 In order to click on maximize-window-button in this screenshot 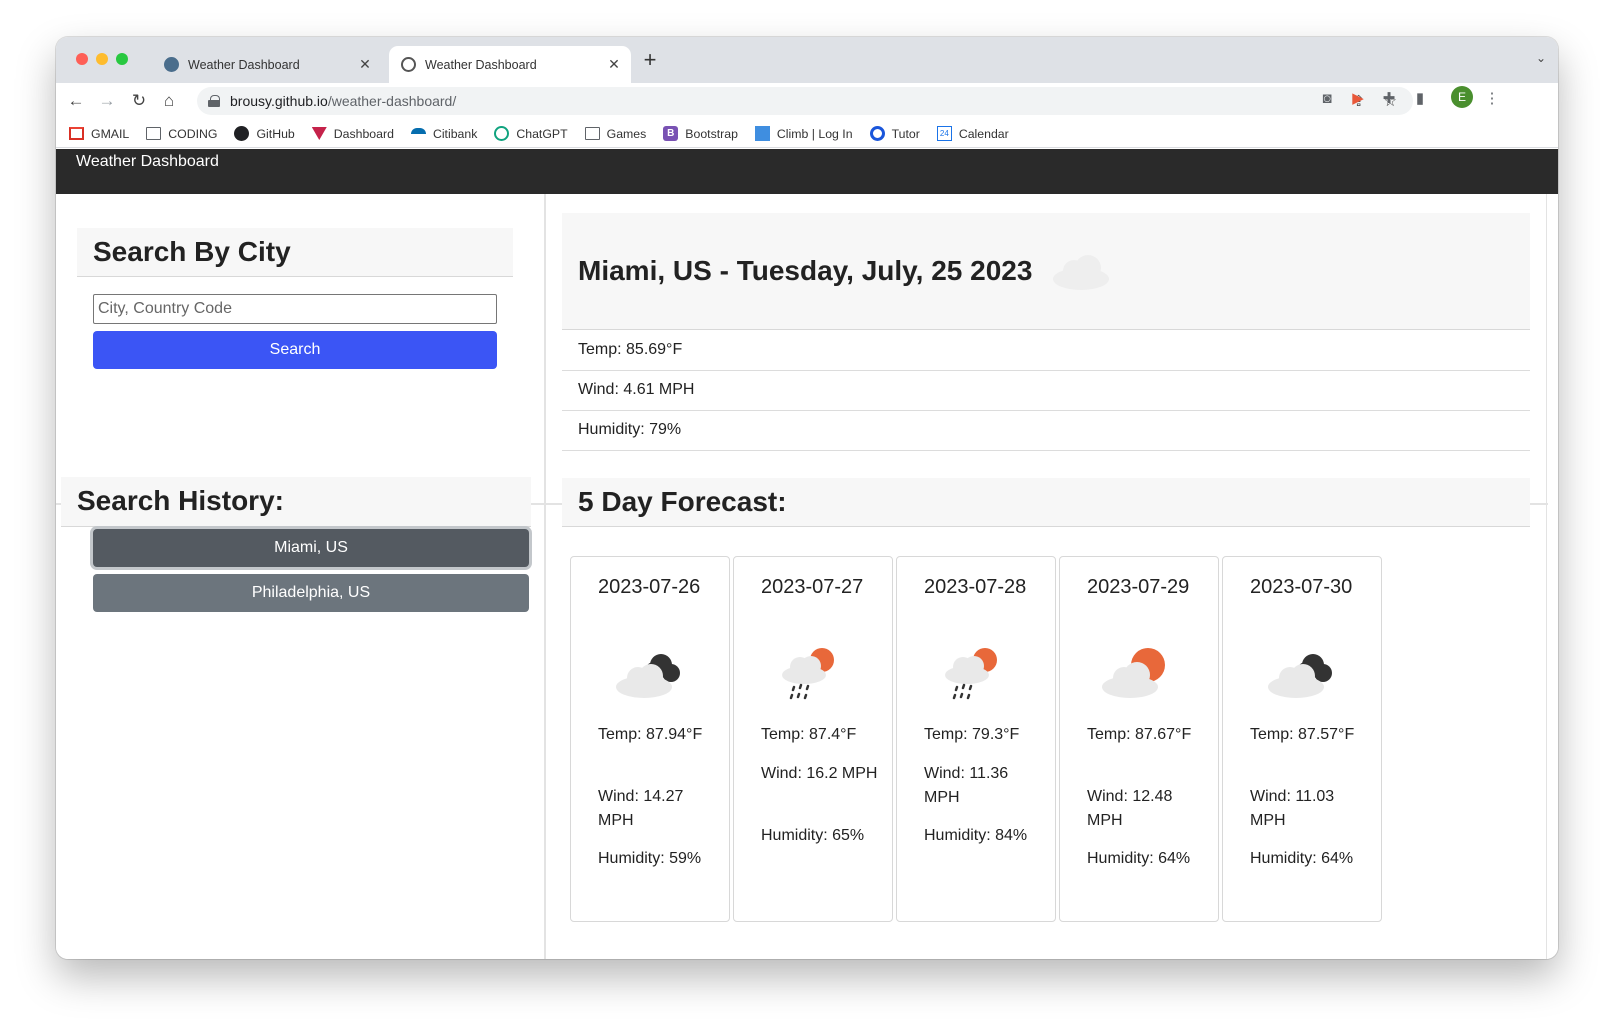, I will do `click(122, 59)`.